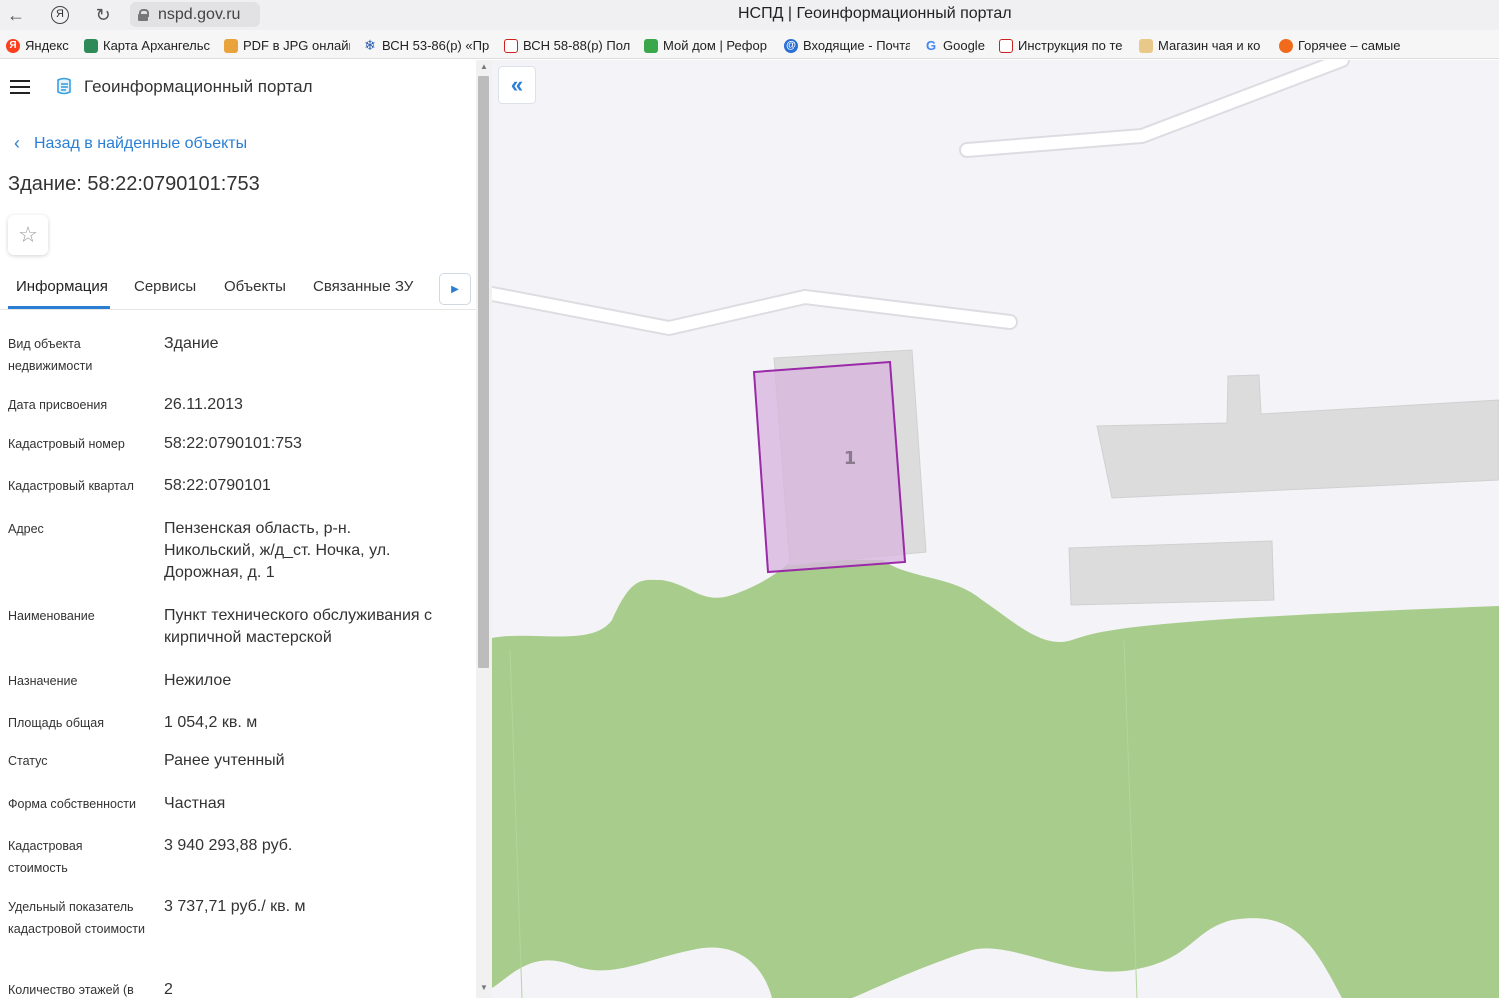 The height and width of the screenshot is (998, 1499). Describe the element at coordinates (195, 803) in the screenshot. I see `property-value: Частная` at that location.